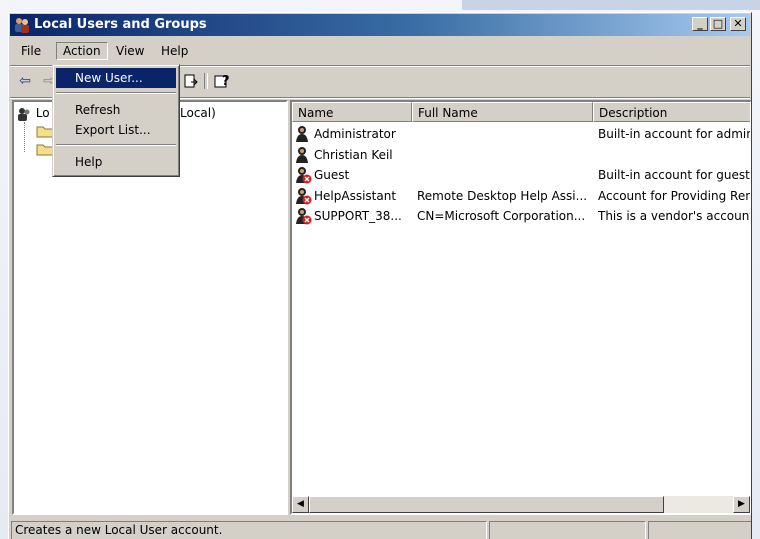  I want to click on tree-root-label-end: Local), so click(198, 113).